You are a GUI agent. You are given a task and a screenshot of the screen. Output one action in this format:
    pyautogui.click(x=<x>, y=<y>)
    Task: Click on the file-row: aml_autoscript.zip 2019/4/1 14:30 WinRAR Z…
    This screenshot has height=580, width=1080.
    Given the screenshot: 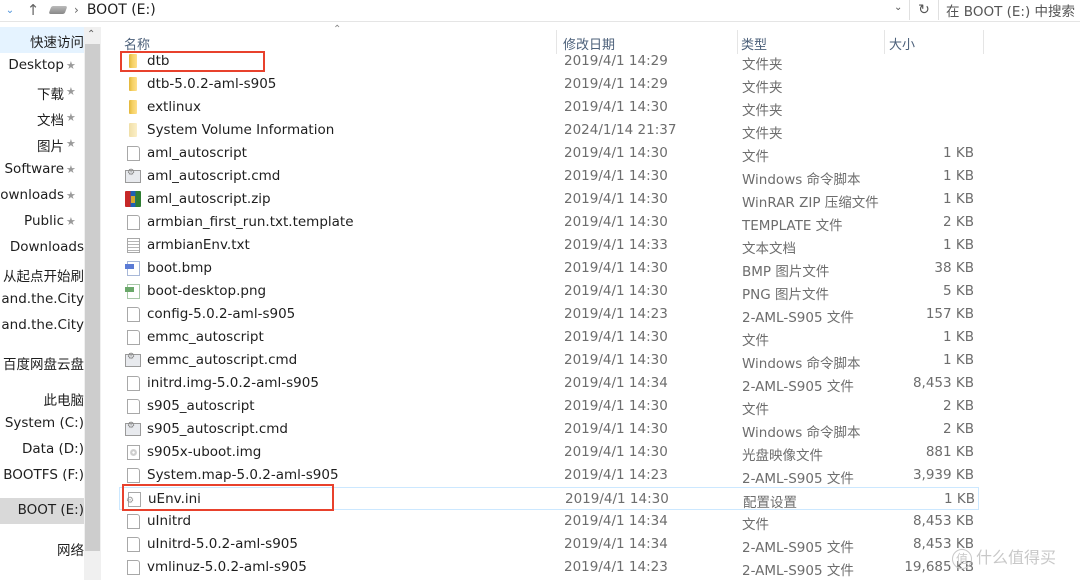 What is the action you would take?
    pyautogui.click(x=549, y=199)
    